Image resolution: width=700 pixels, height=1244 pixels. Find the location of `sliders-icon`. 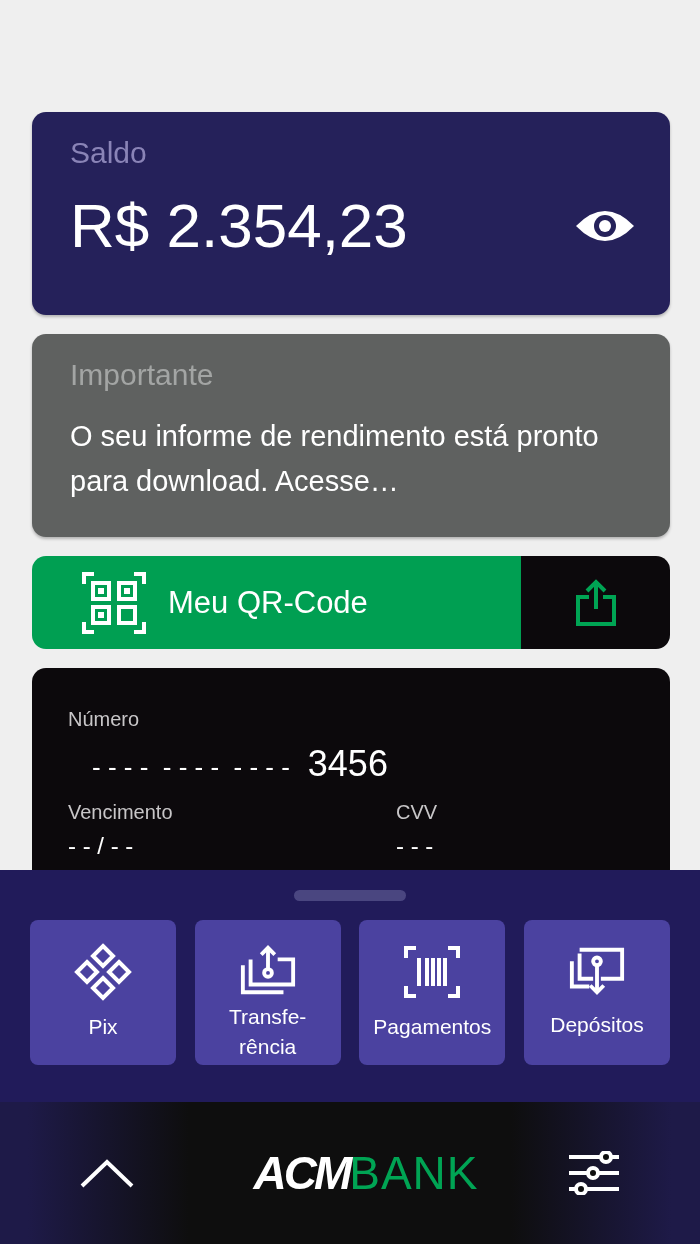

sliders-icon is located at coordinates (594, 1173).